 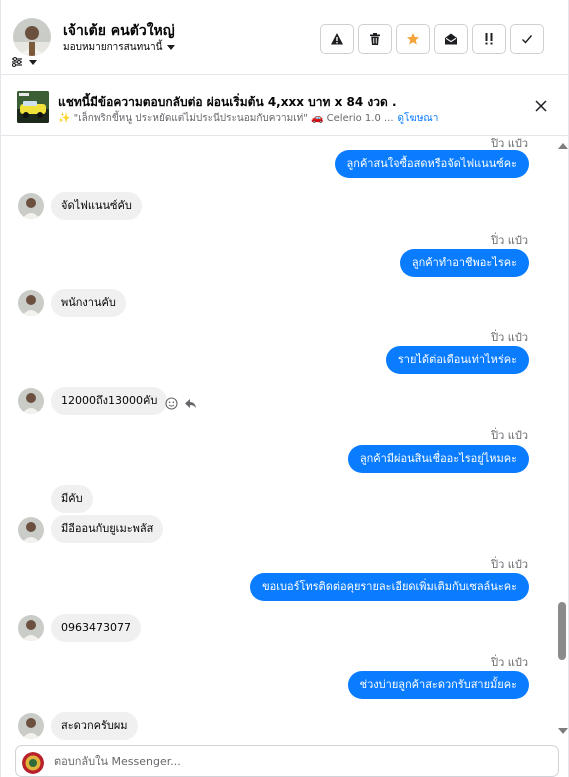 What do you see at coordinates (190, 403) in the screenshot?
I see `reply-icon` at bounding box center [190, 403].